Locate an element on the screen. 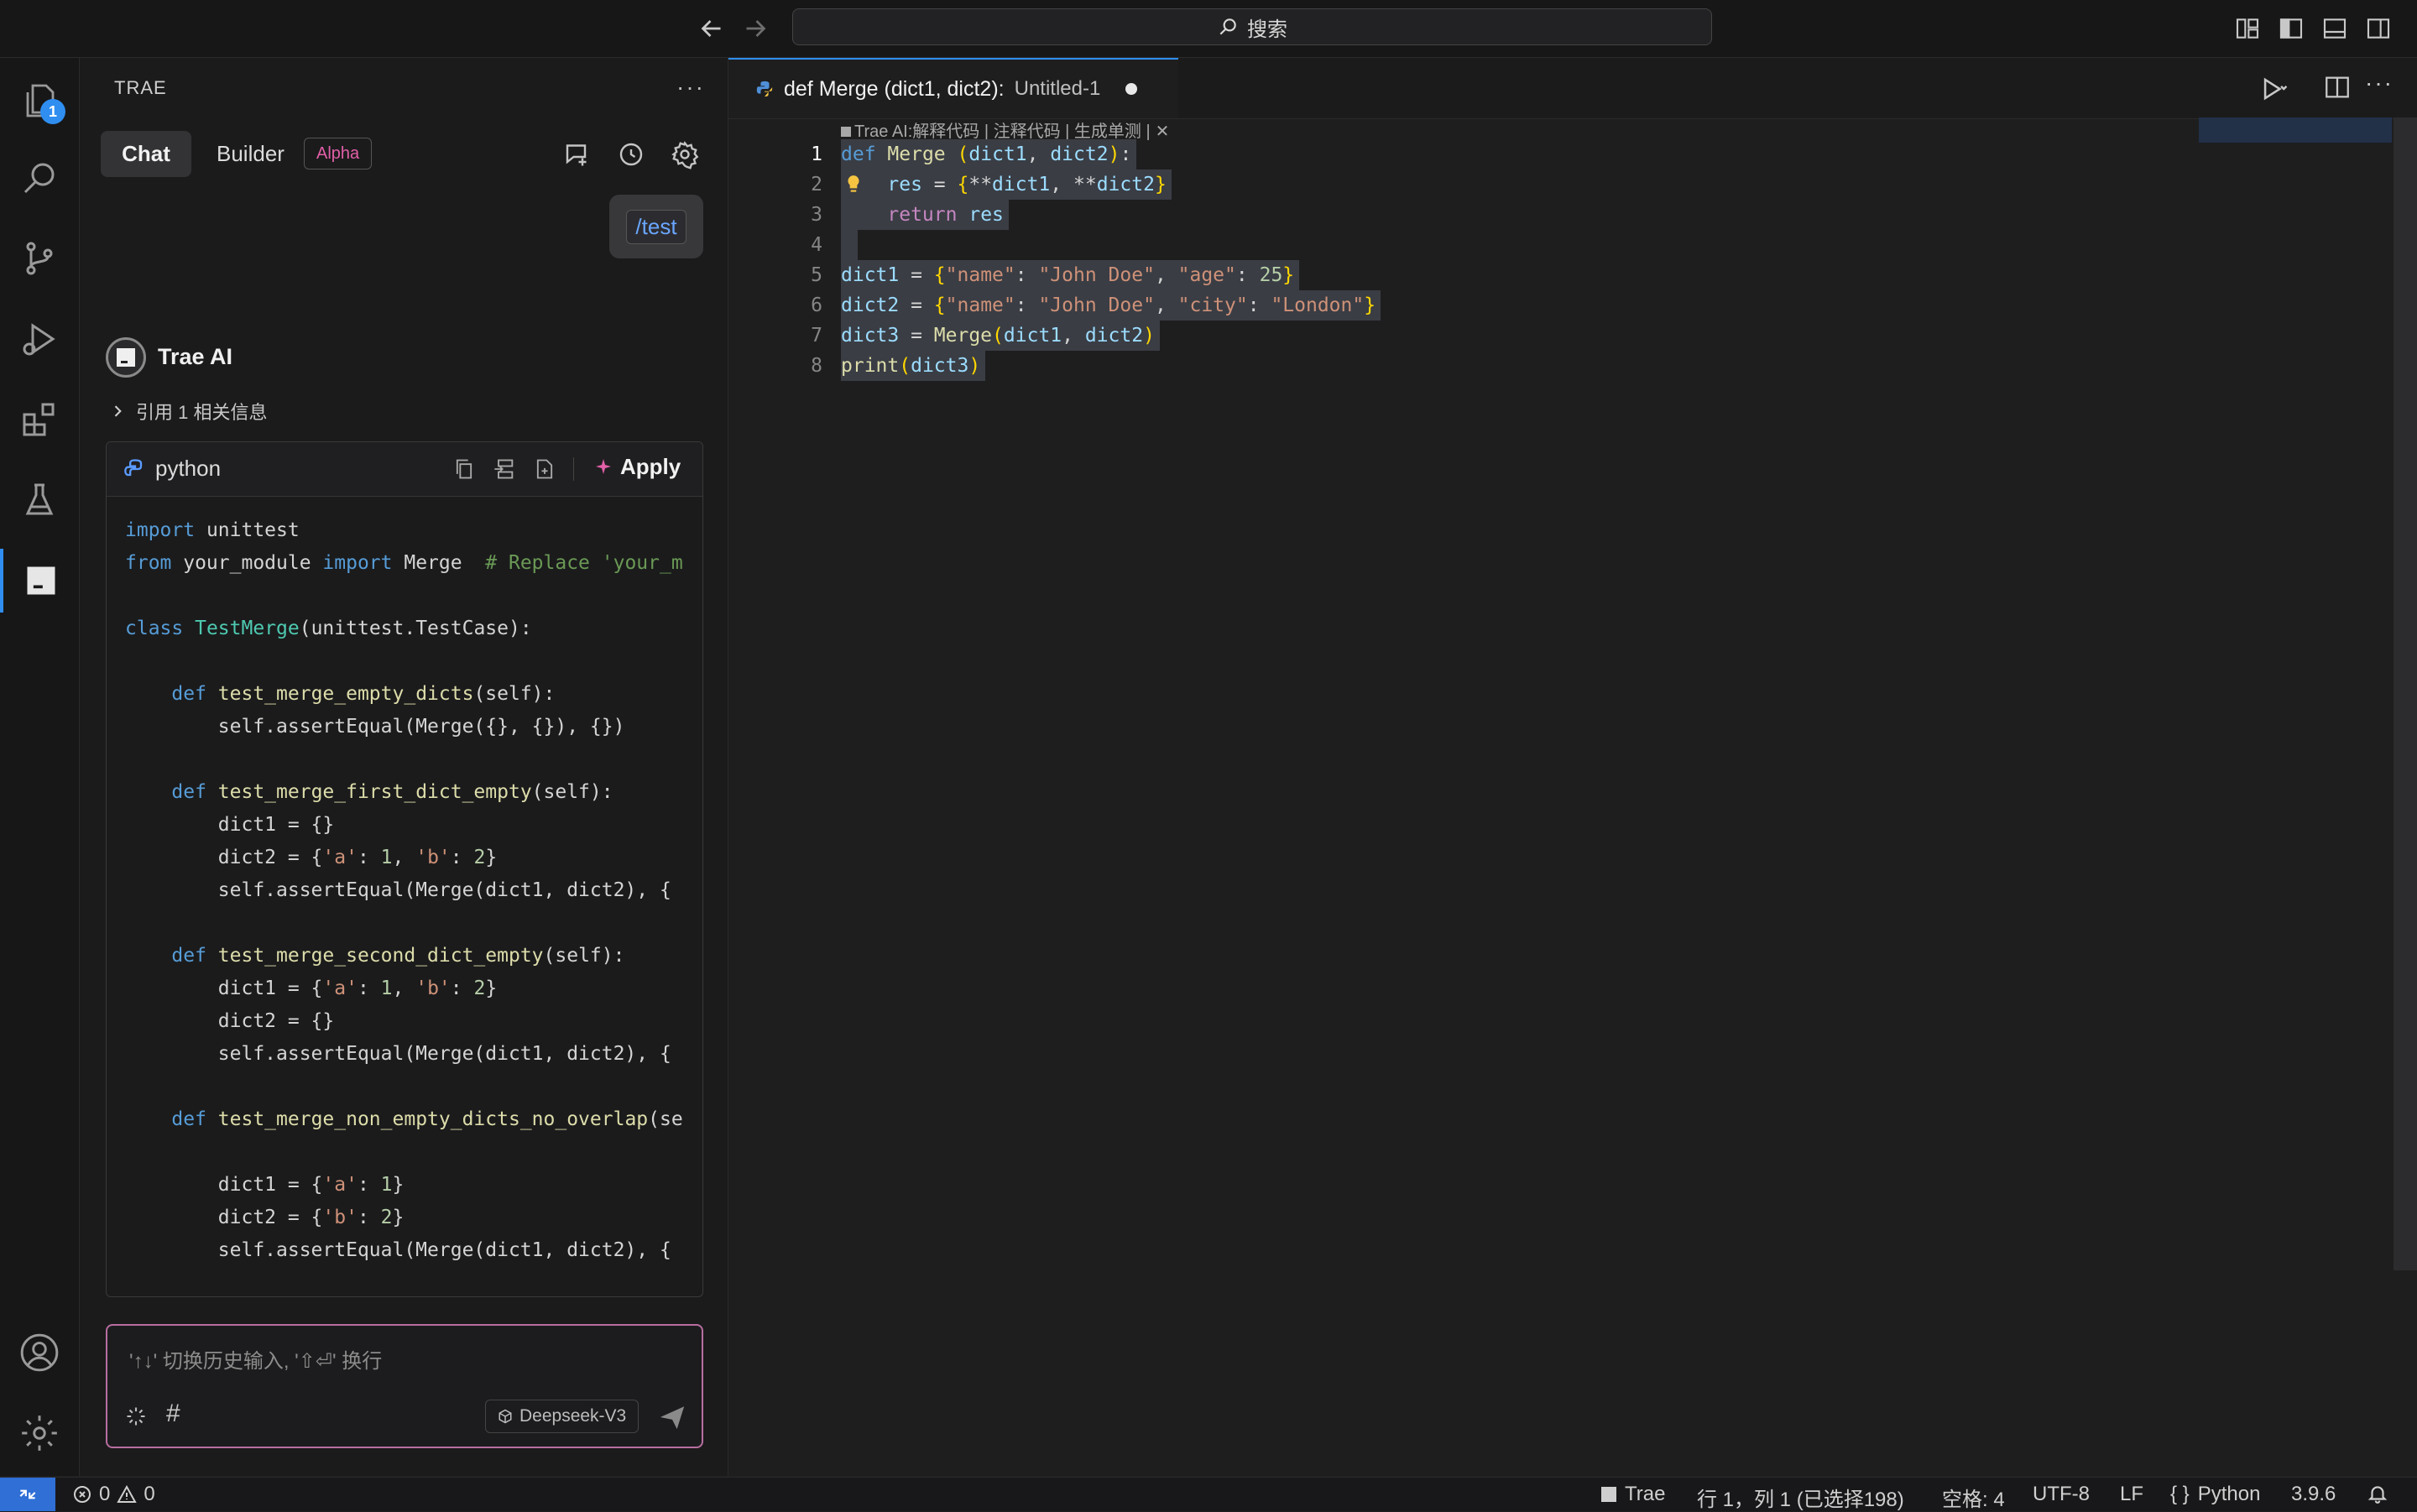 This screenshot has width=2417, height=1512. reference-toggle: 引用 1 相关信息 is located at coordinates (188, 411).